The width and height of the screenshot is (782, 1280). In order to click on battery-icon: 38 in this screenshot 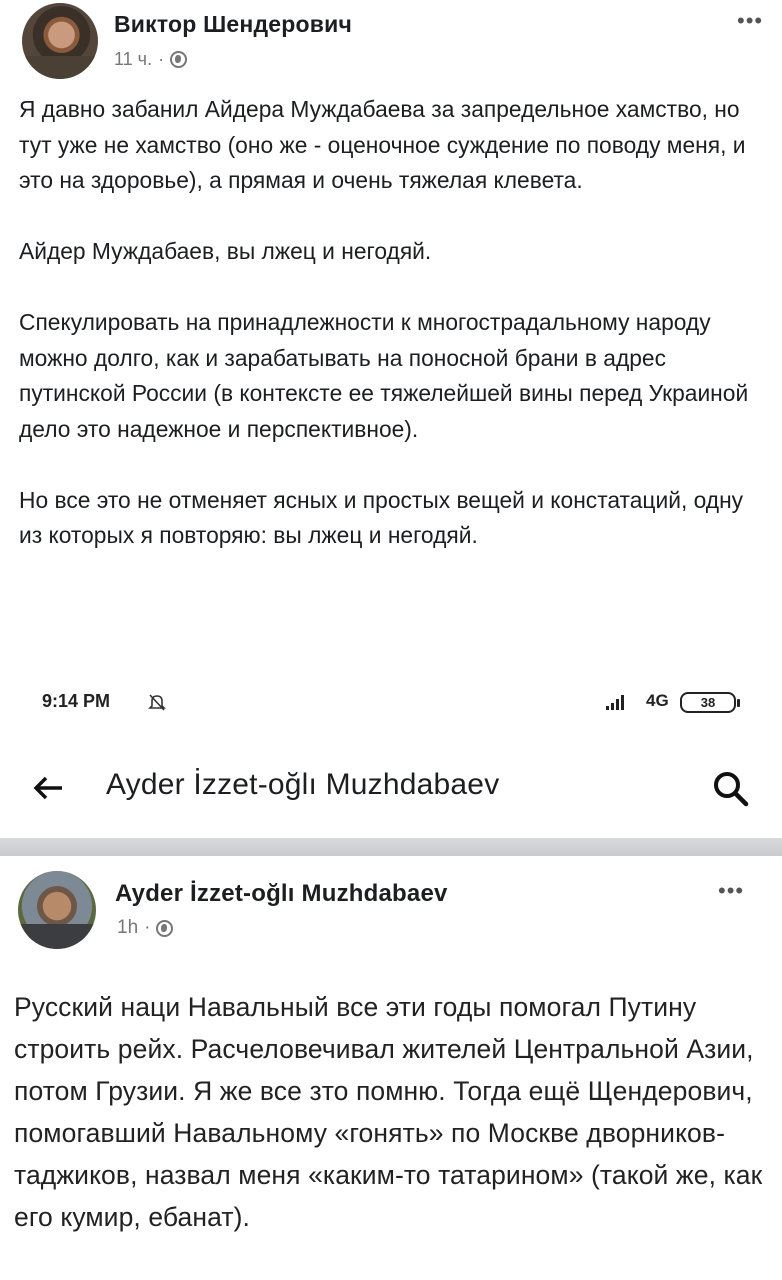, I will do `click(710, 702)`.